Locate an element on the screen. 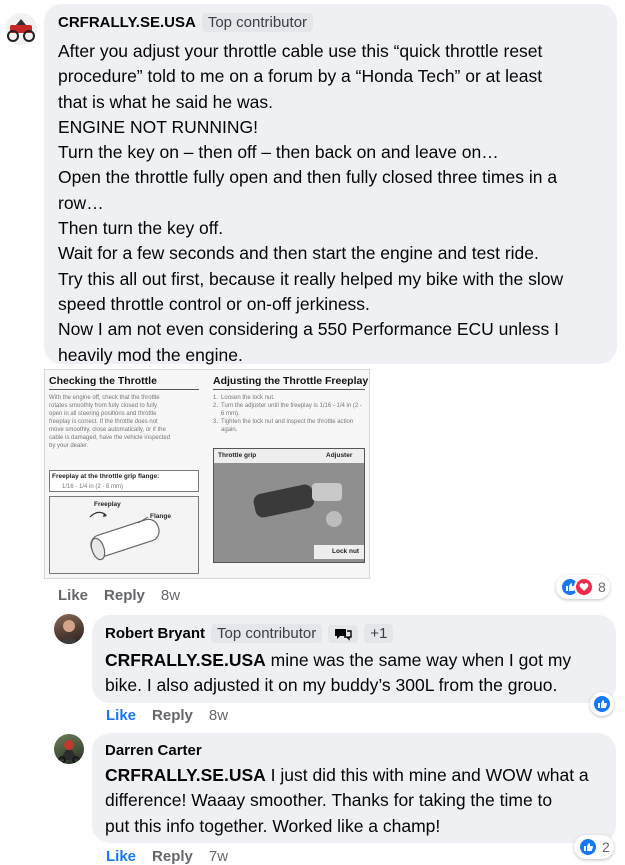  manual-right-title: Adjusting the Throttle Freeplay is located at coordinates (291, 381).